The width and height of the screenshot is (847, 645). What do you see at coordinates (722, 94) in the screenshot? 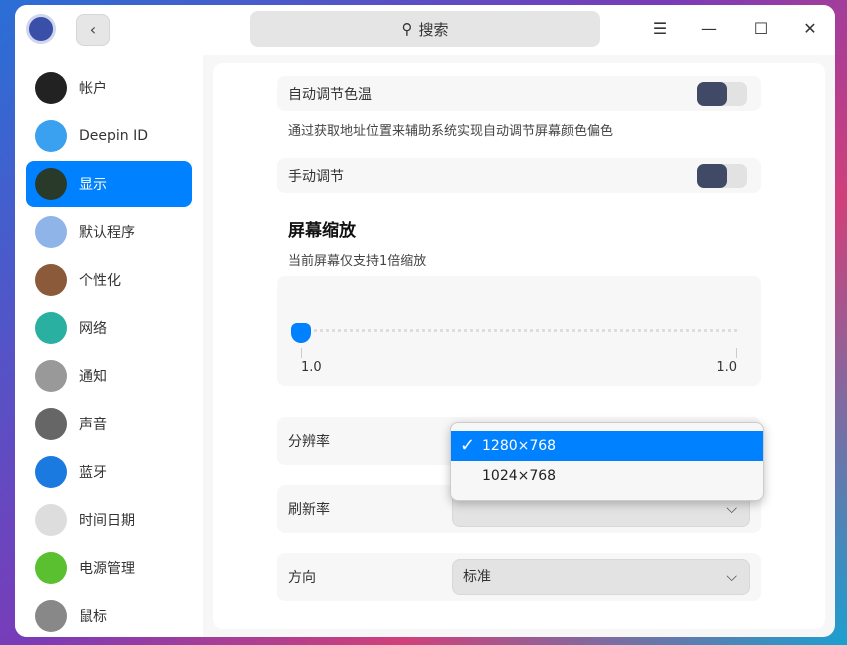
I see `auto-color-temp-toggle` at bounding box center [722, 94].